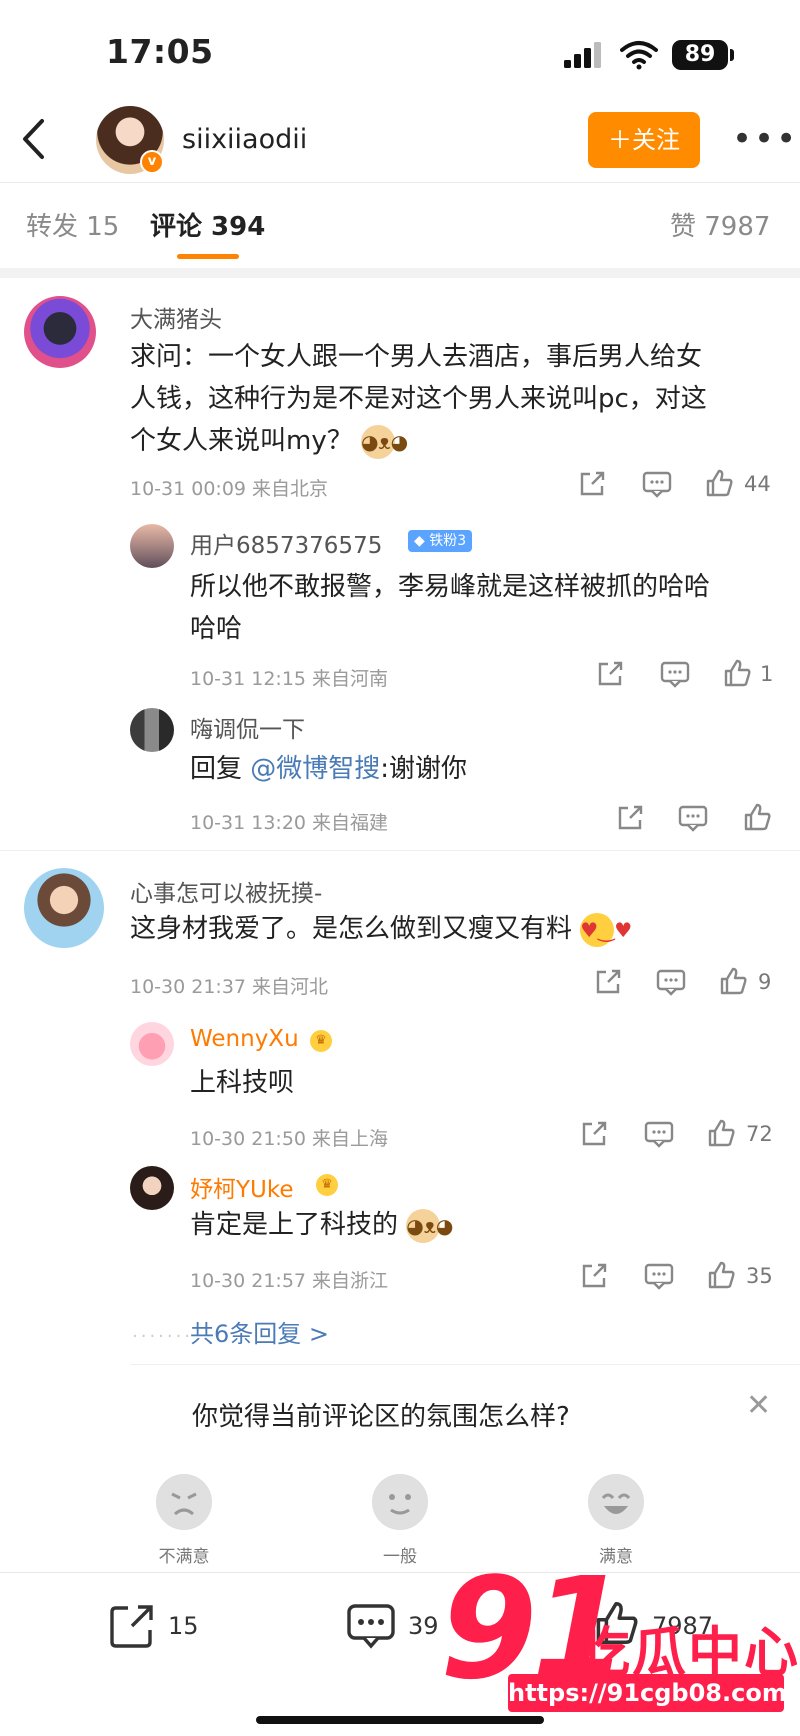  What do you see at coordinates (242, 1083) in the screenshot?
I see `reply-text: 上科技呗` at bounding box center [242, 1083].